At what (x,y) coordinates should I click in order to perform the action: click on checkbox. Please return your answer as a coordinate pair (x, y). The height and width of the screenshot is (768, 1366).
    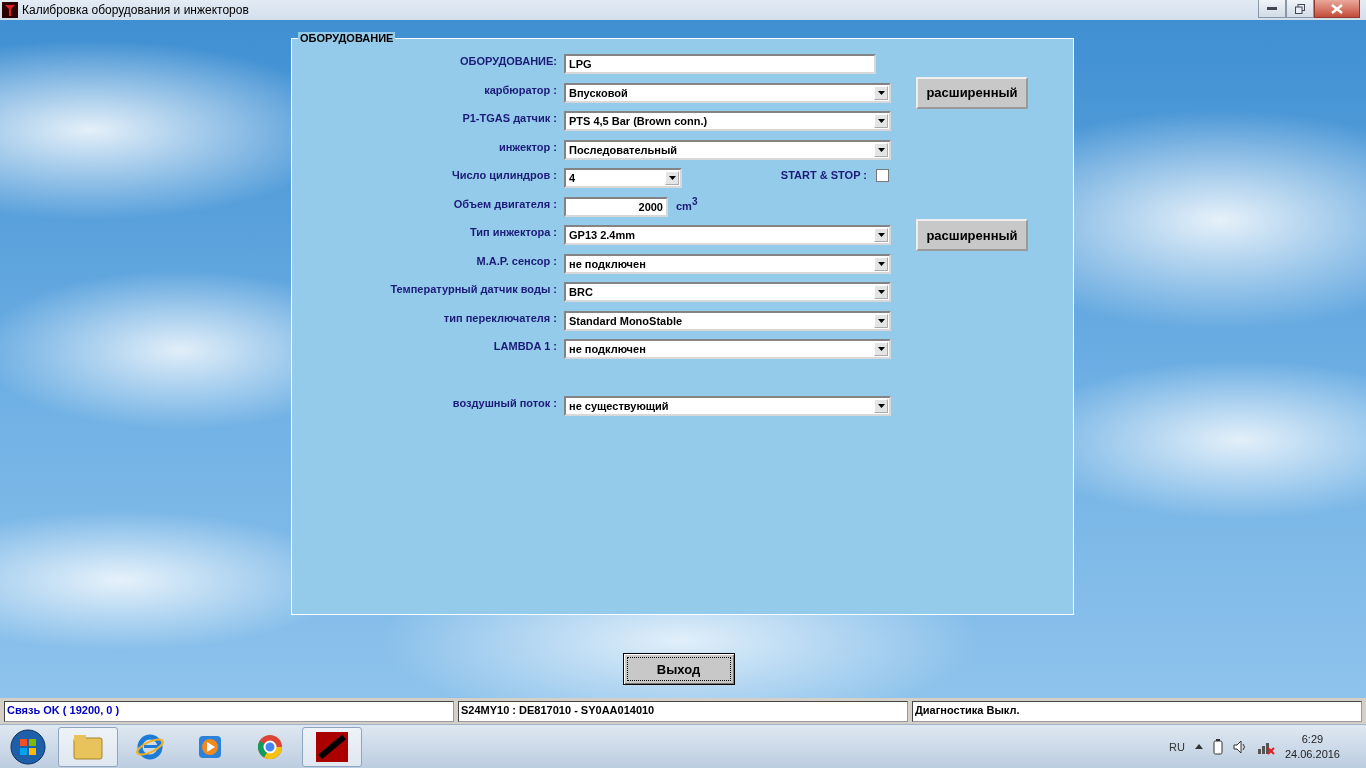
    Looking at the image, I should click on (882, 175).